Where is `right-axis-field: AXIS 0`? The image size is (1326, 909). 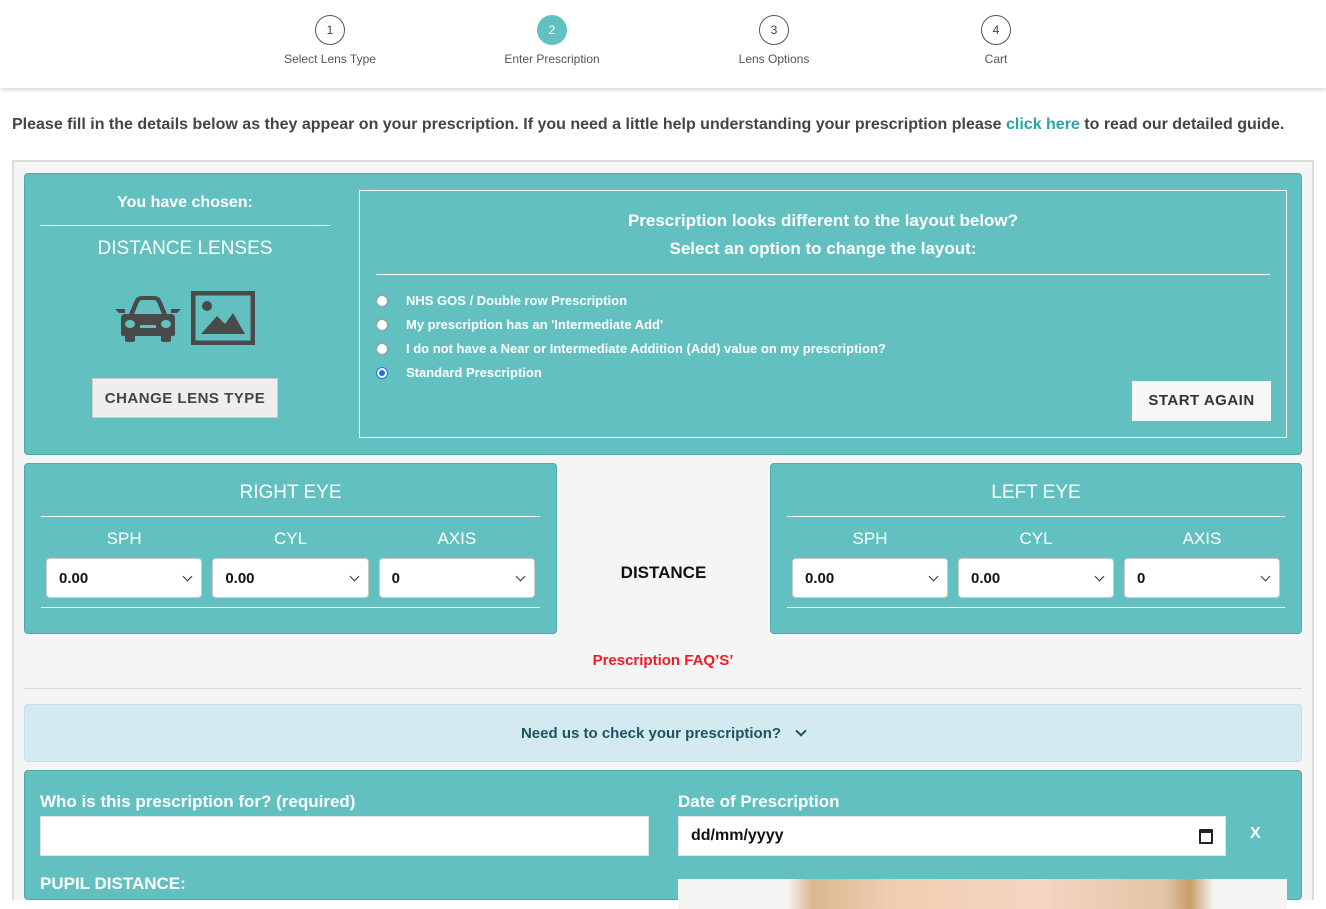
right-axis-field: AXIS 0 is located at coordinates (456, 563).